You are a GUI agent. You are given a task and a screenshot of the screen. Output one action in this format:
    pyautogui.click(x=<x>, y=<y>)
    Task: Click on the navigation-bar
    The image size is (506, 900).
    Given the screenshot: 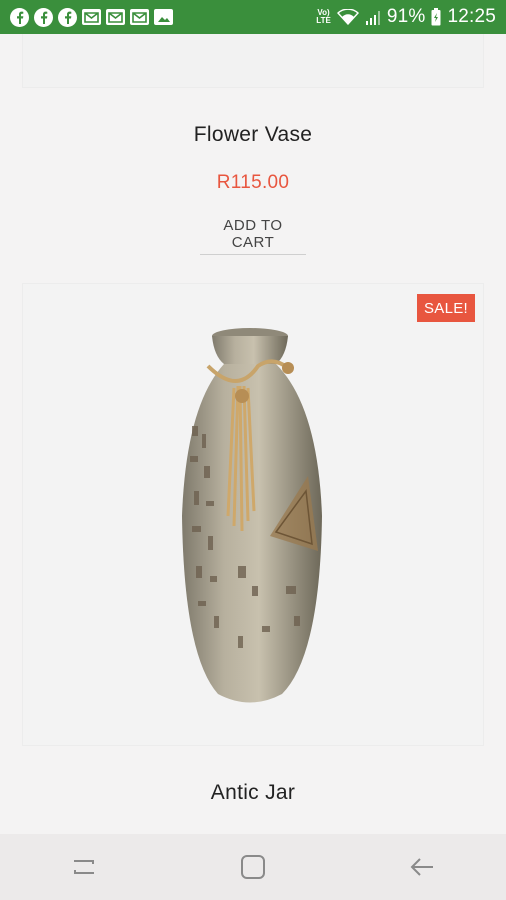 What is the action you would take?
    pyautogui.click(x=253, y=867)
    